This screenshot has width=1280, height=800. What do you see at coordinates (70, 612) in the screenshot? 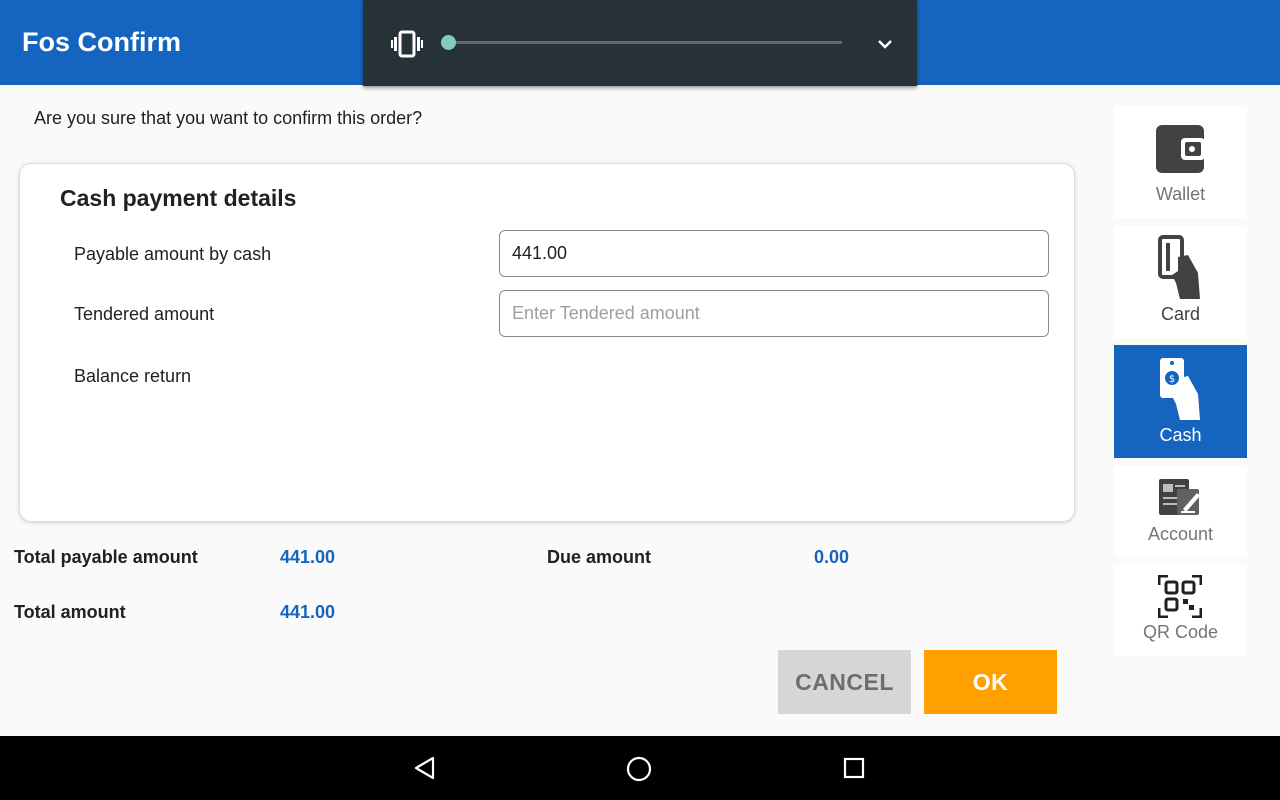
I see `total-amount-label: Total amount` at bounding box center [70, 612].